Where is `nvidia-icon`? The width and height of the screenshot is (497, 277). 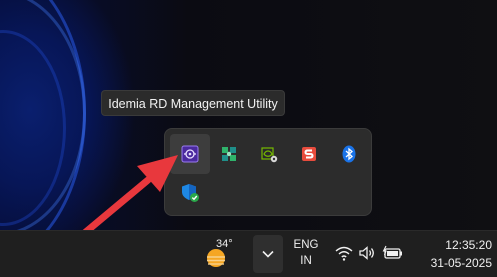
nvidia-icon is located at coordinates (269, 155).